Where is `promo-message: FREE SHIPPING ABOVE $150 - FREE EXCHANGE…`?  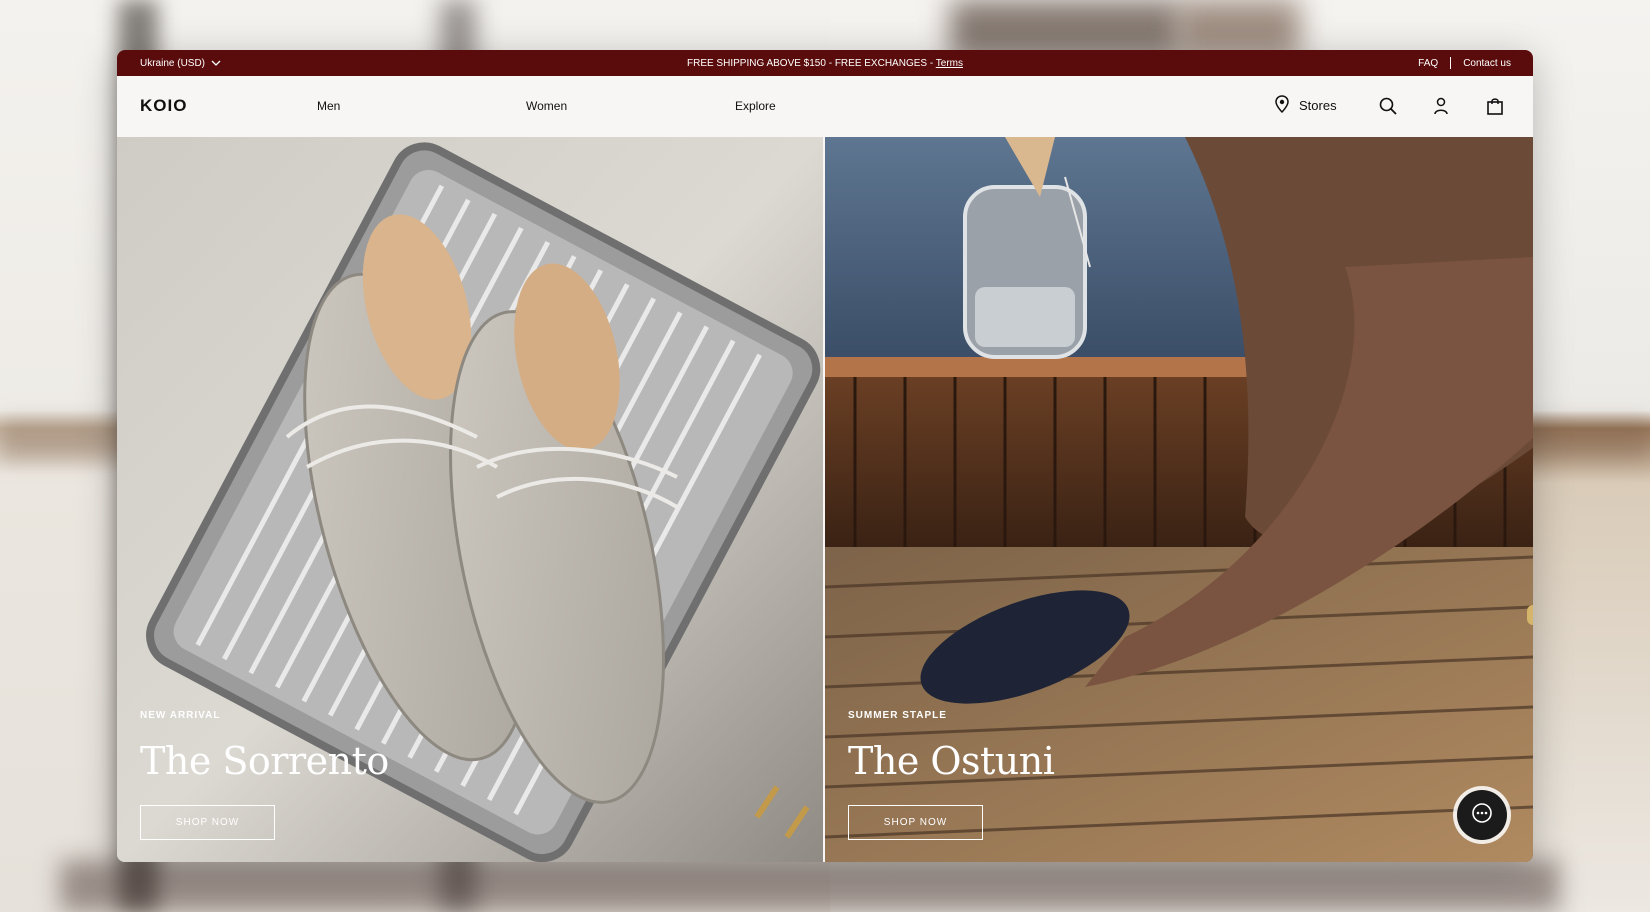
promo-message: FREE SHIPPING ABOVE $150 - FREE EXCHANGE… is located at coordinates (825, 63).